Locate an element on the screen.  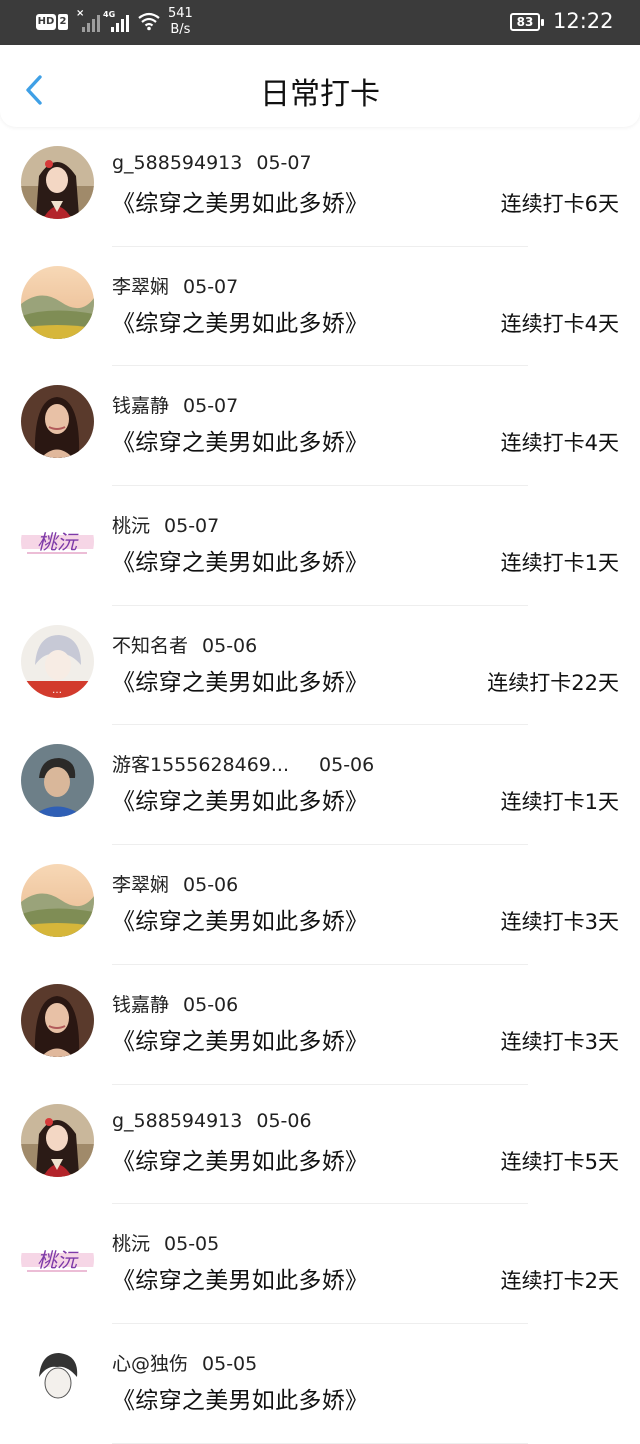
signal-4g-icon: 4G is located at coordinates (116, 21).